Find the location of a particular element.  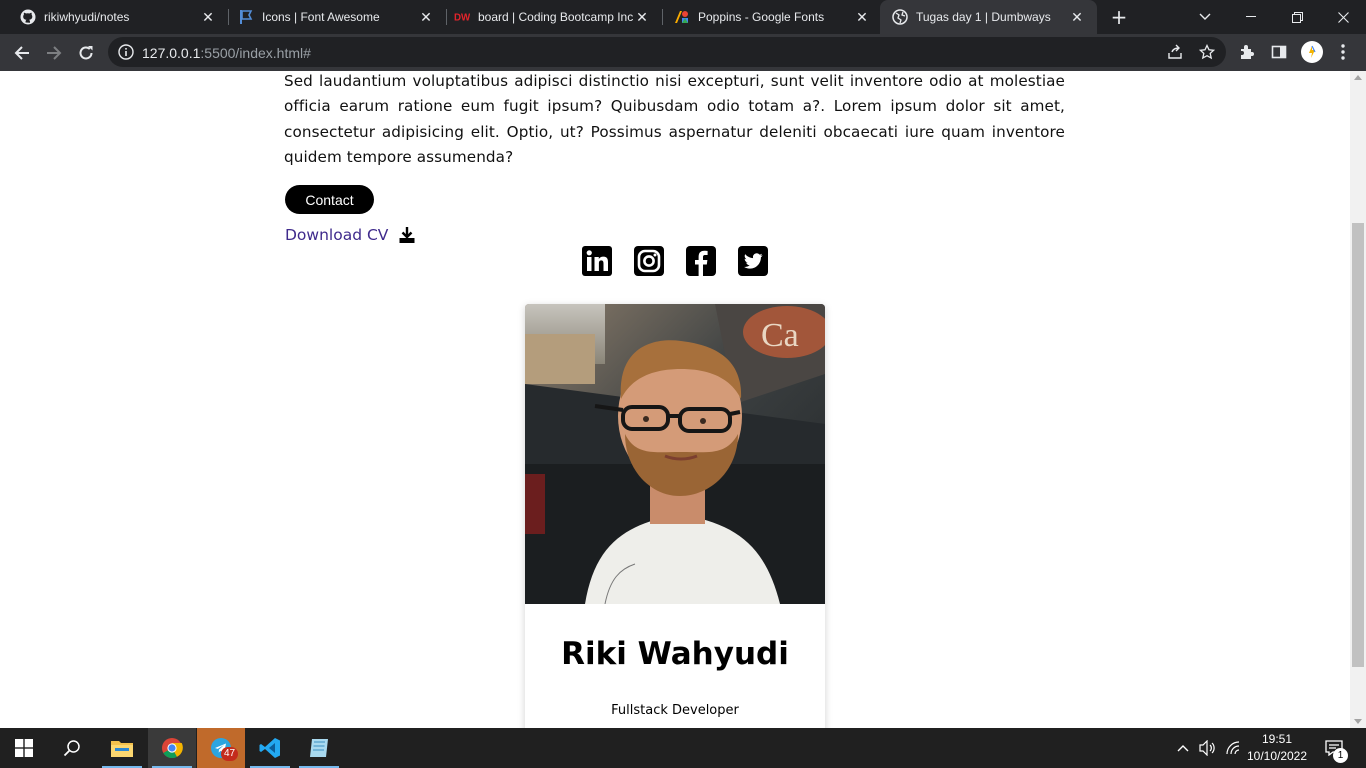

profile-role: Fullstack Developer is located at coordinates (675, 710).